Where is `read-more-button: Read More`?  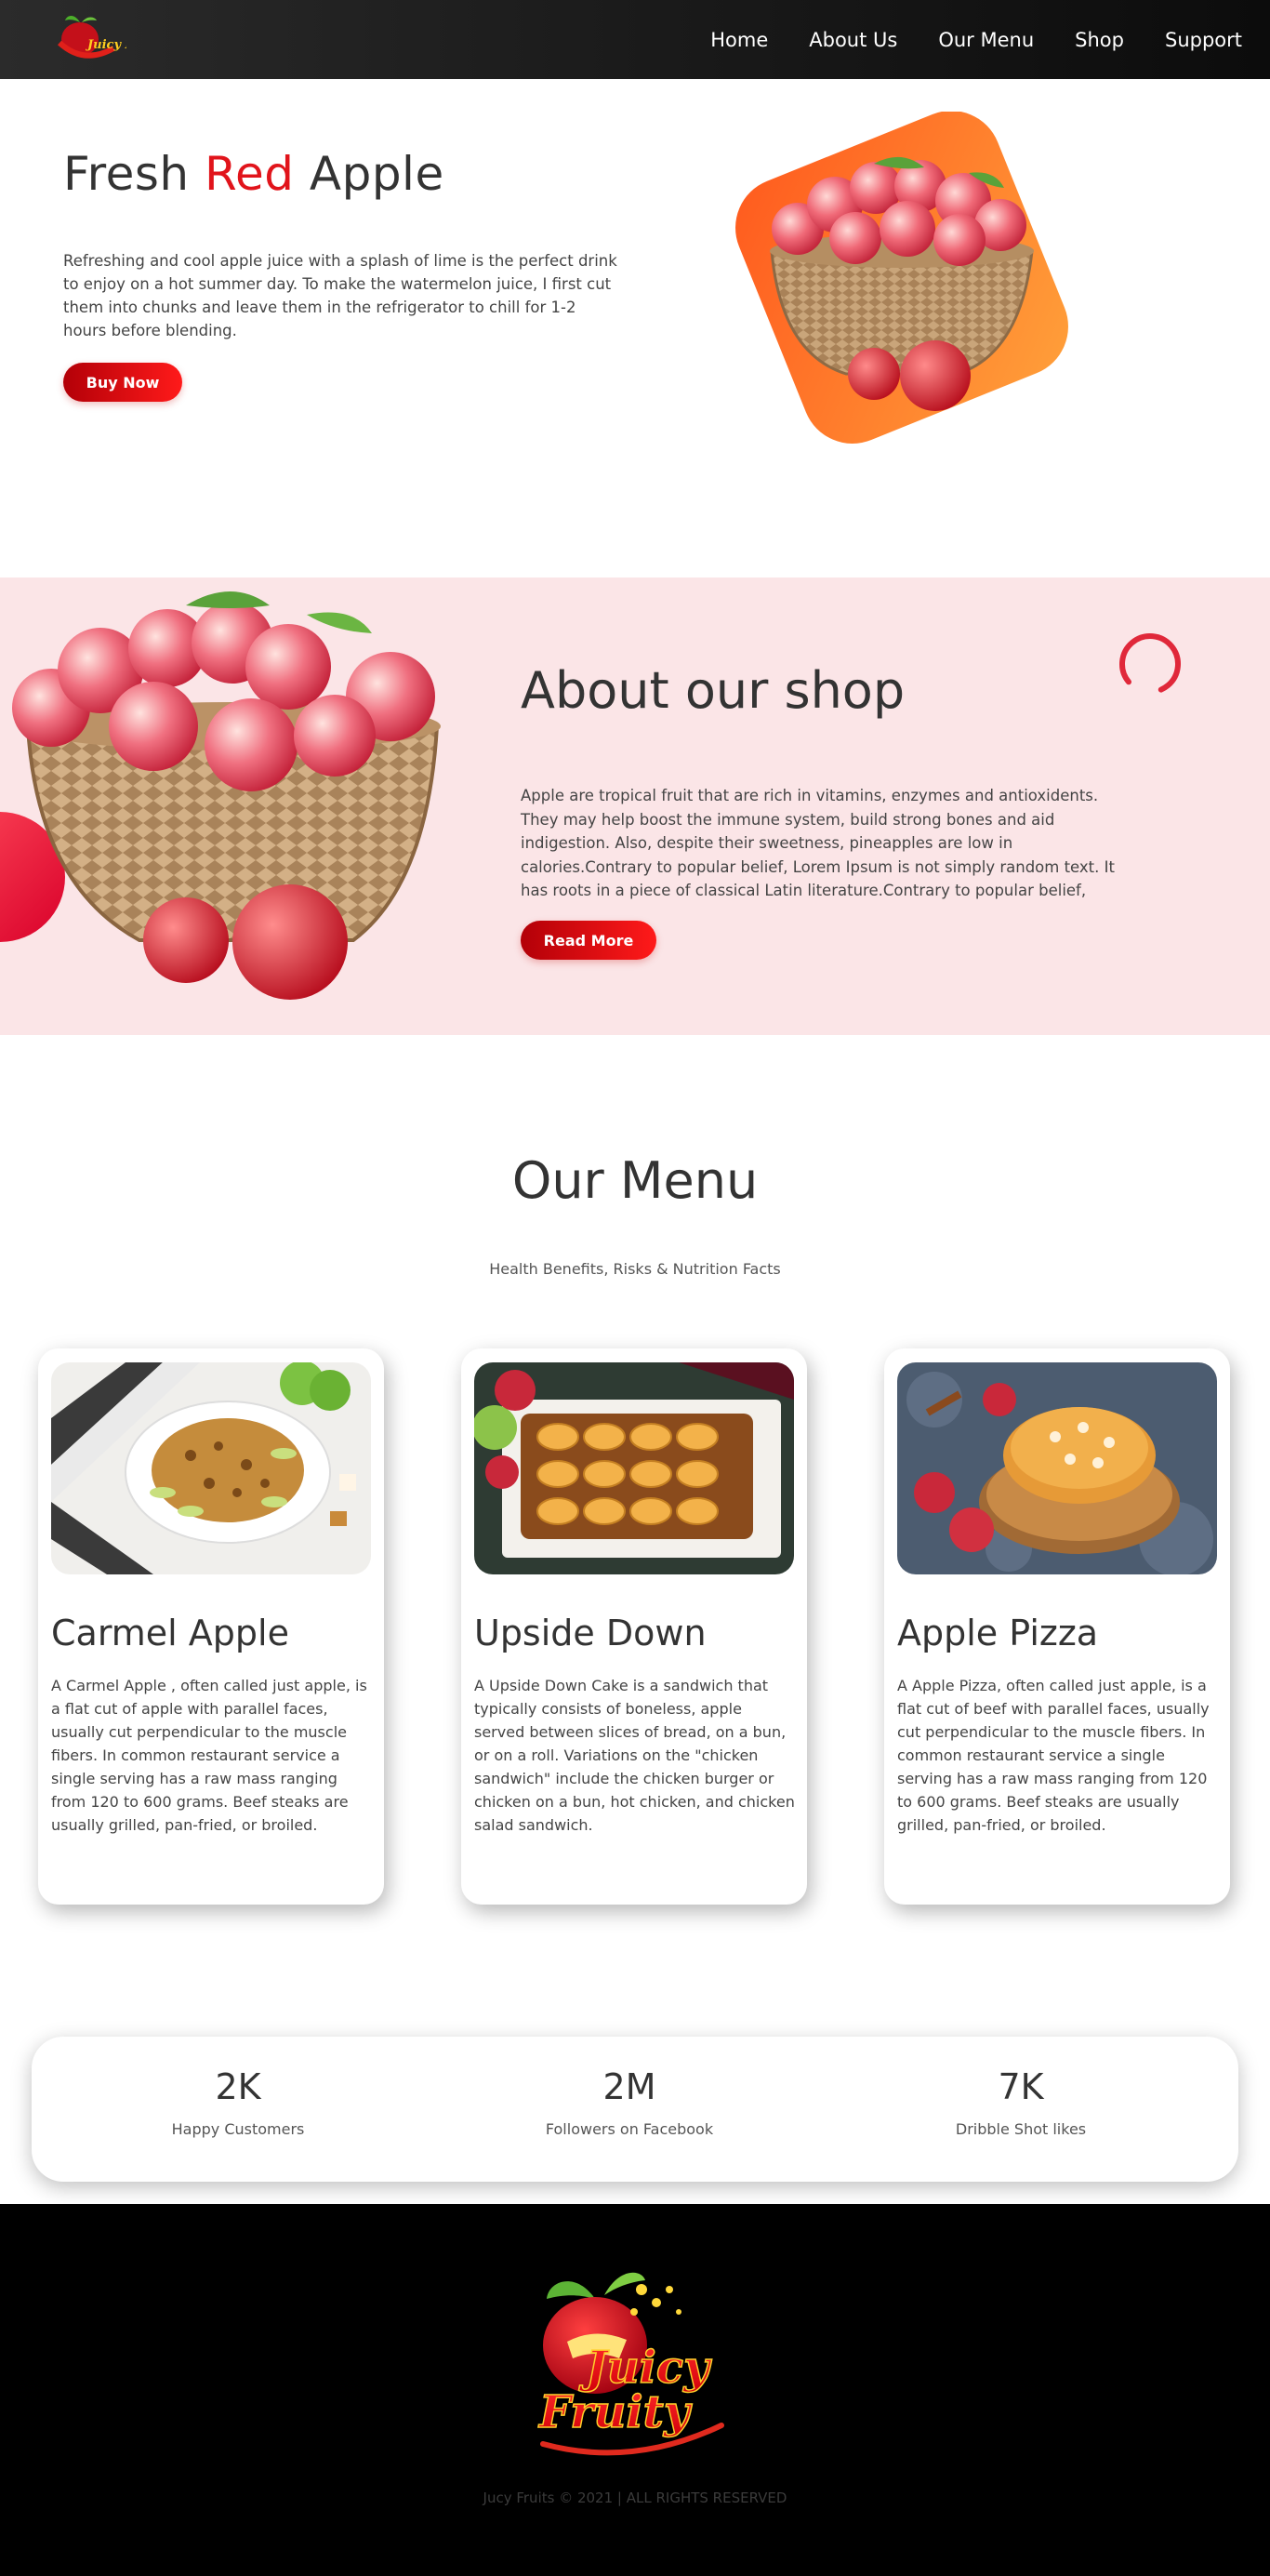 read-more-button: Read More is located at coordinates (588, 940).